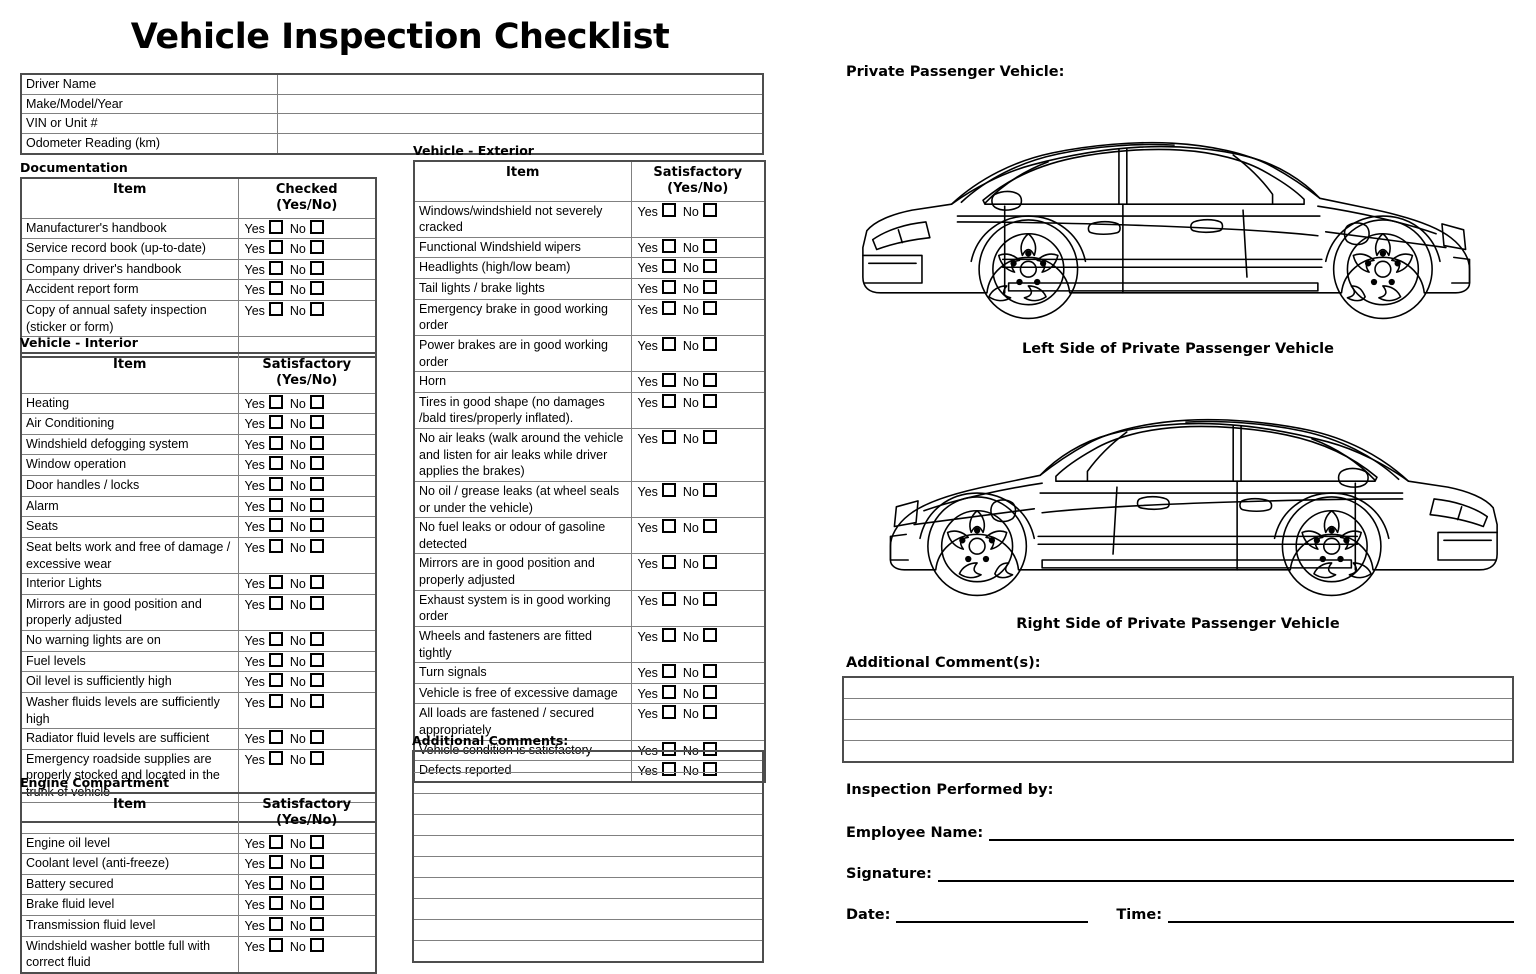 This screenshot has width=1536, height=974. What do you see at coordinates (1341, 922) in the screenshot?
I see `time-field` at bounding box center [1341, 922].